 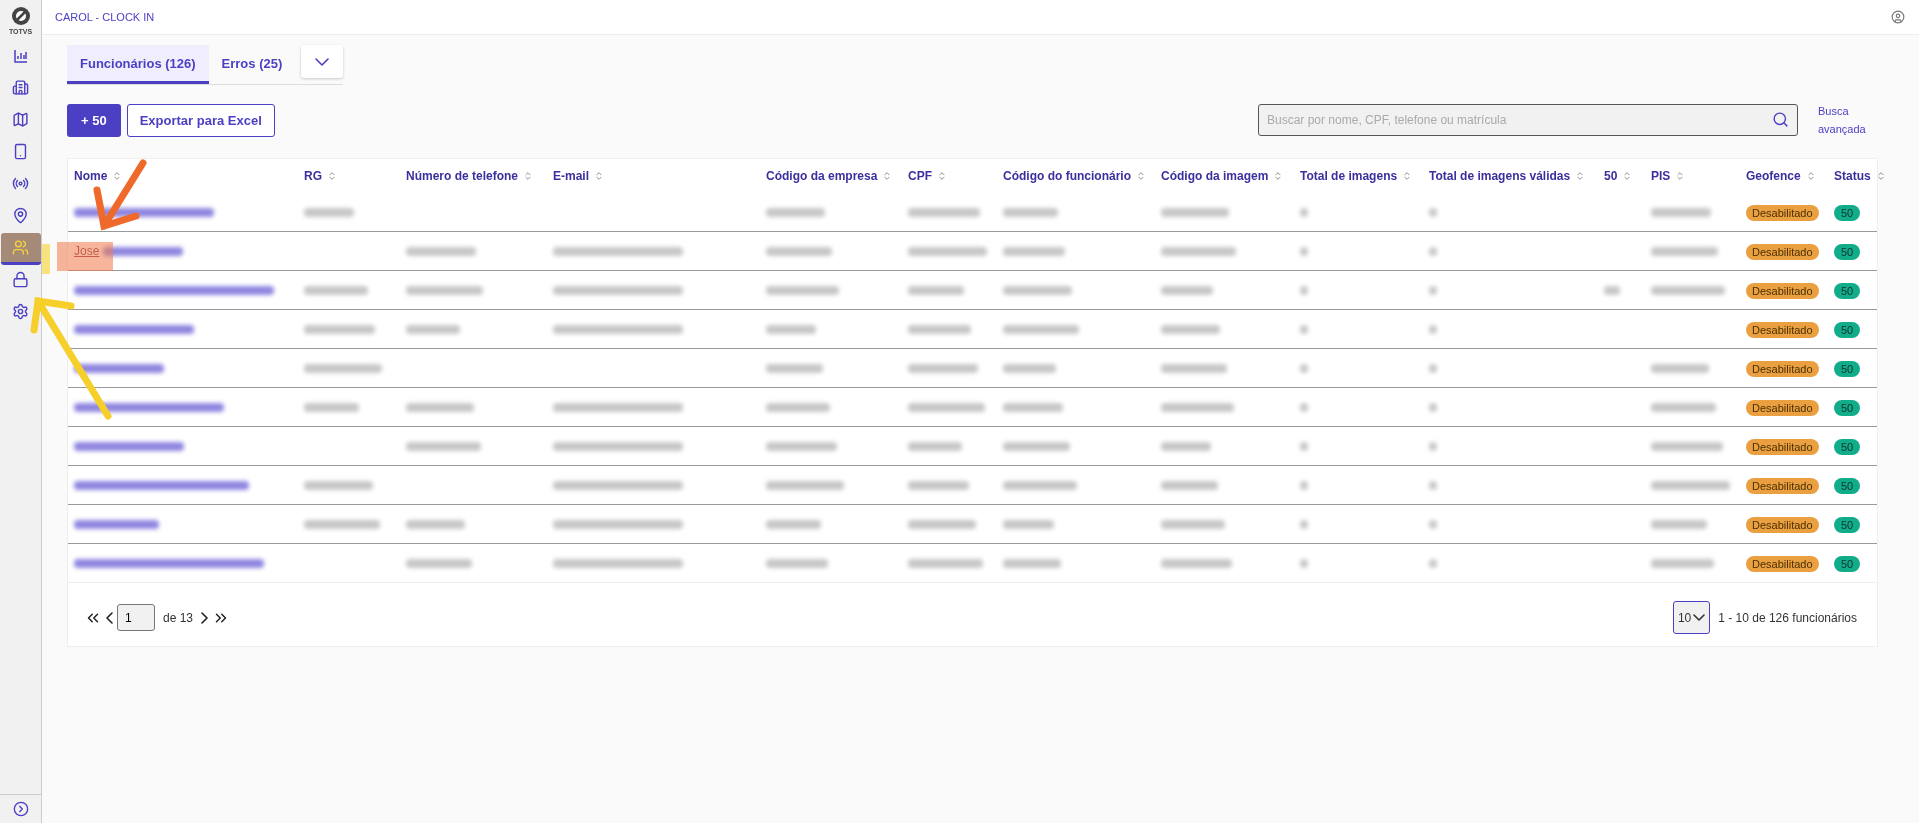 What do you see at coordinates (94, 120) in the screenshot?
I see `add-button: + 50` at bounding box center [94, 120].